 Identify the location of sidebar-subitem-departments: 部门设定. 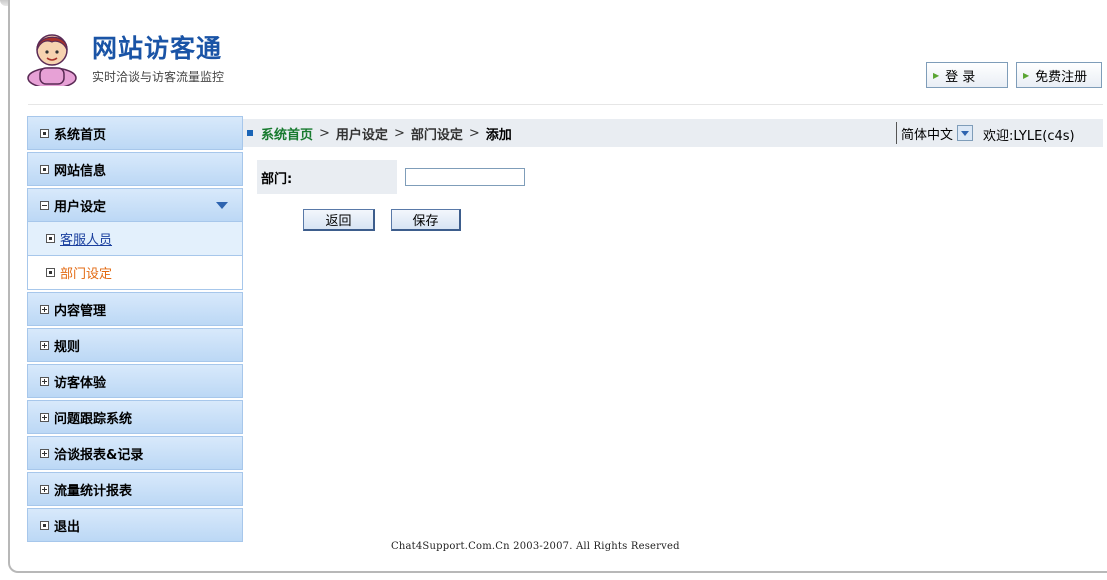
(135, 273).